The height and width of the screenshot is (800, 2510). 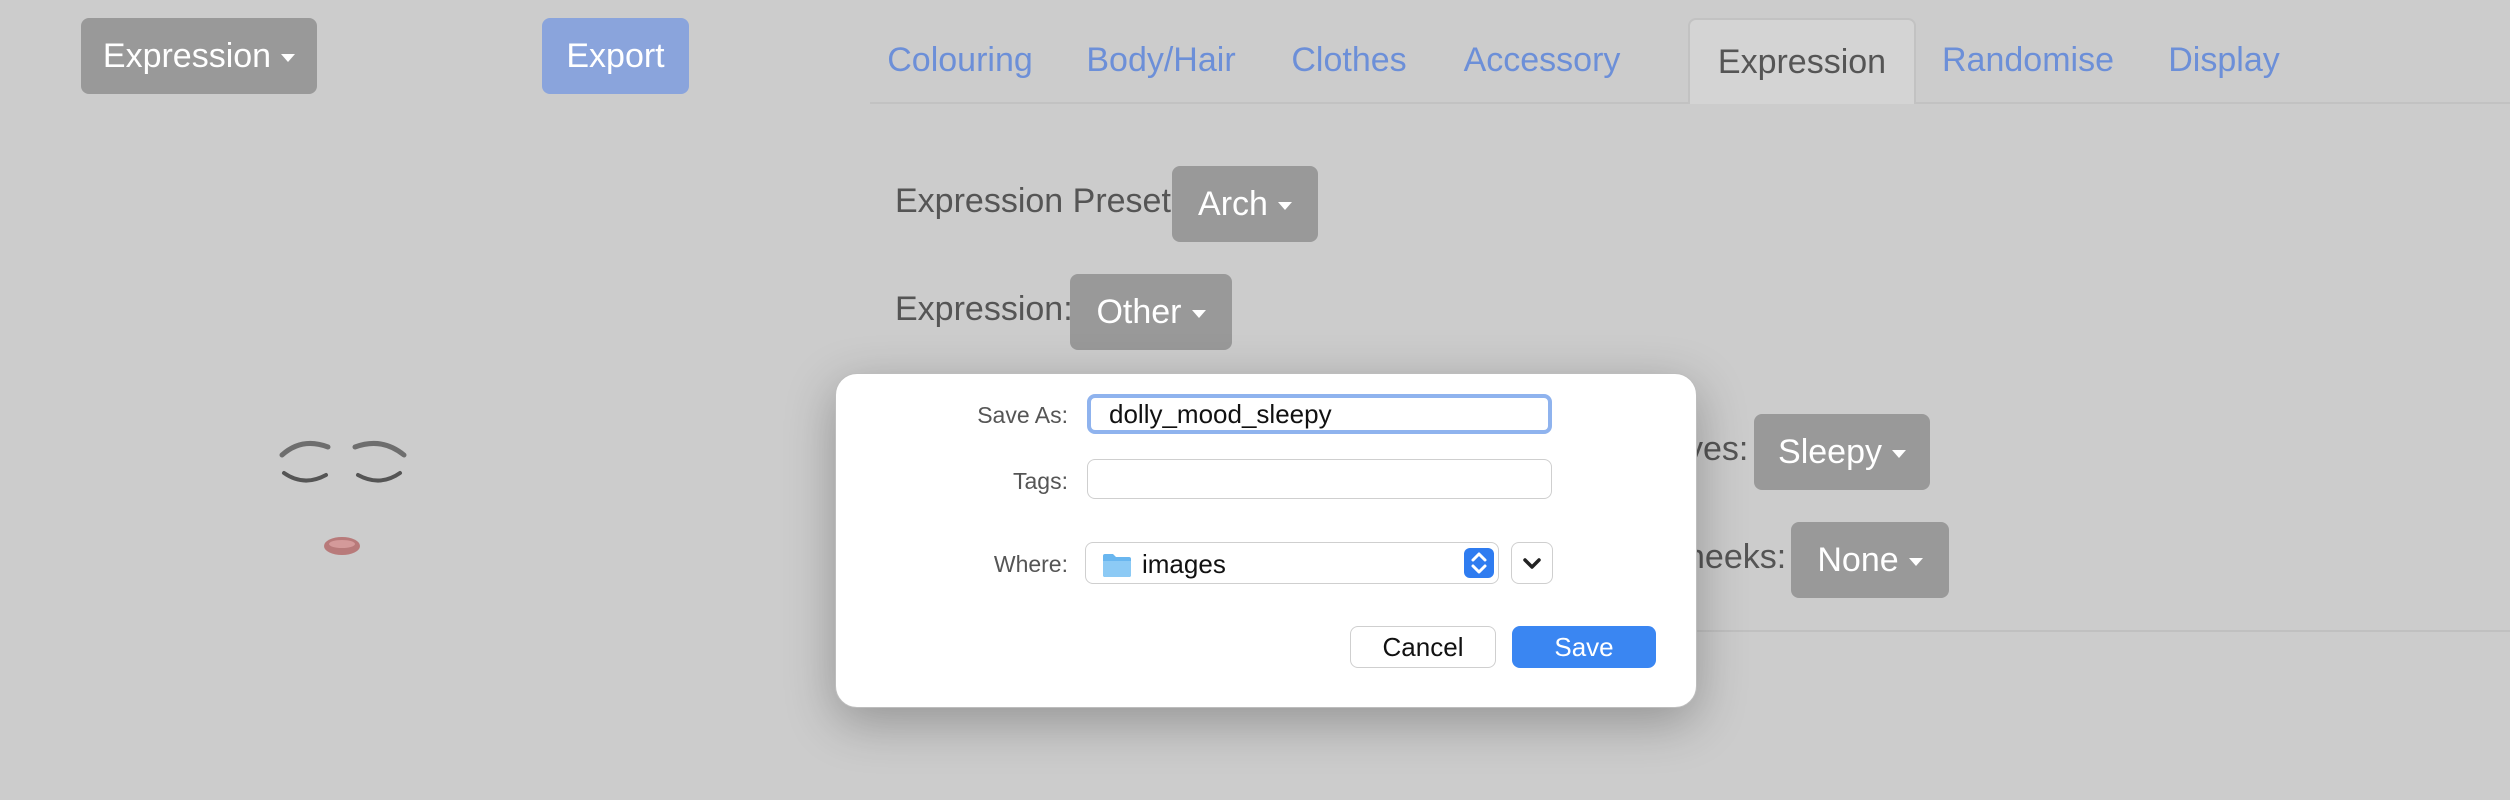 What do you see at coordinates (1830, 452) in the screenshot?
I see `eyes-value: Sleepy` at bounding box center [1830, 452].